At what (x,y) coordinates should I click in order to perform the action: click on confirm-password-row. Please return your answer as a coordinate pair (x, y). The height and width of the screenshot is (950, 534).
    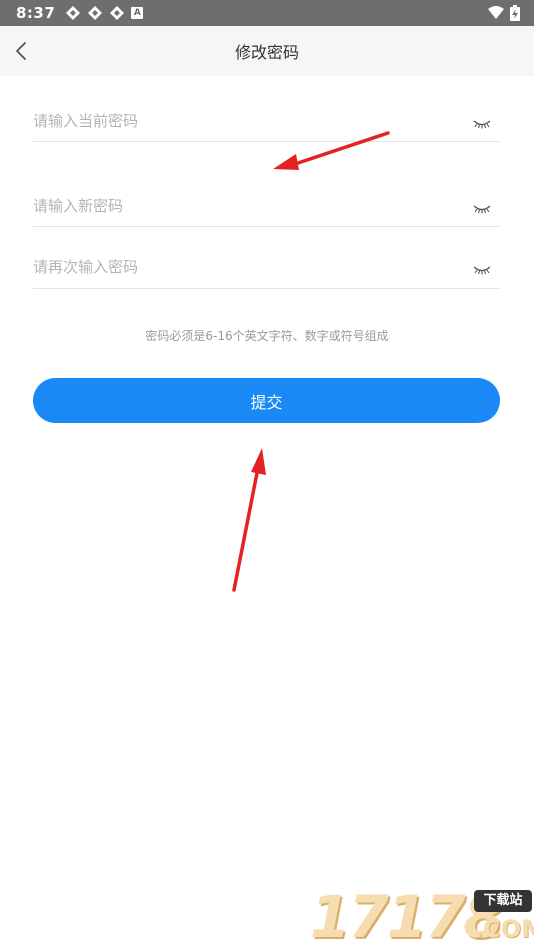
    Looking at the image, I should click on (266, 269).